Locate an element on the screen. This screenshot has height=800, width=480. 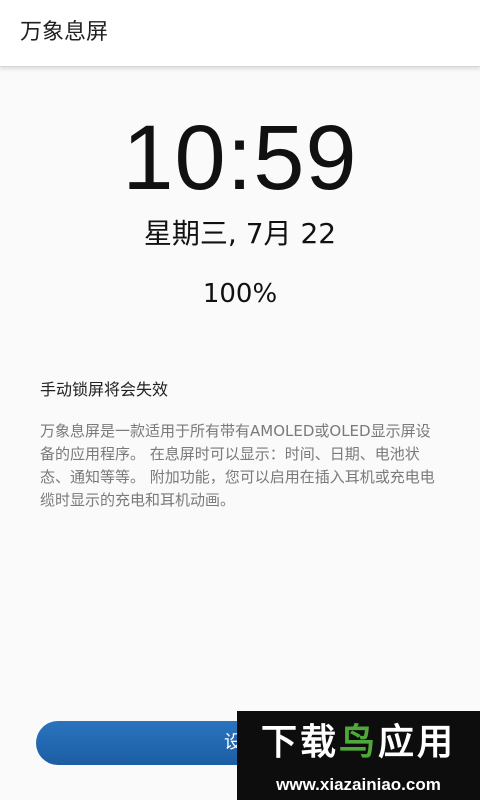
battery-level: 100% is located at coordinates (240, 294).